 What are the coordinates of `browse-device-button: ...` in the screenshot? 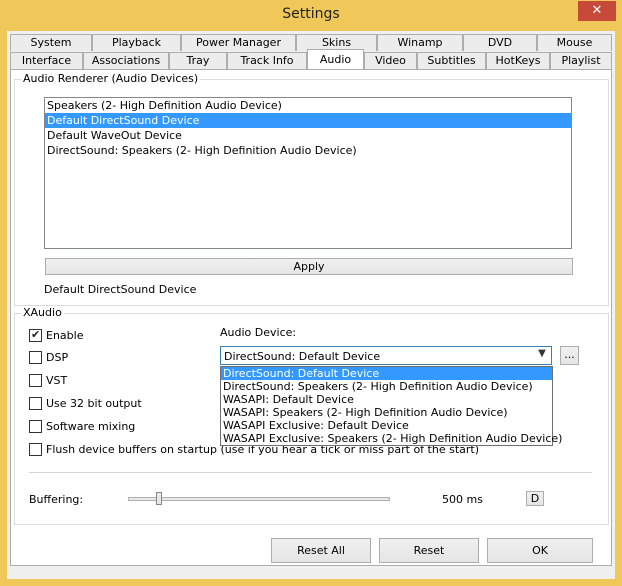 It's located at (569, 355).